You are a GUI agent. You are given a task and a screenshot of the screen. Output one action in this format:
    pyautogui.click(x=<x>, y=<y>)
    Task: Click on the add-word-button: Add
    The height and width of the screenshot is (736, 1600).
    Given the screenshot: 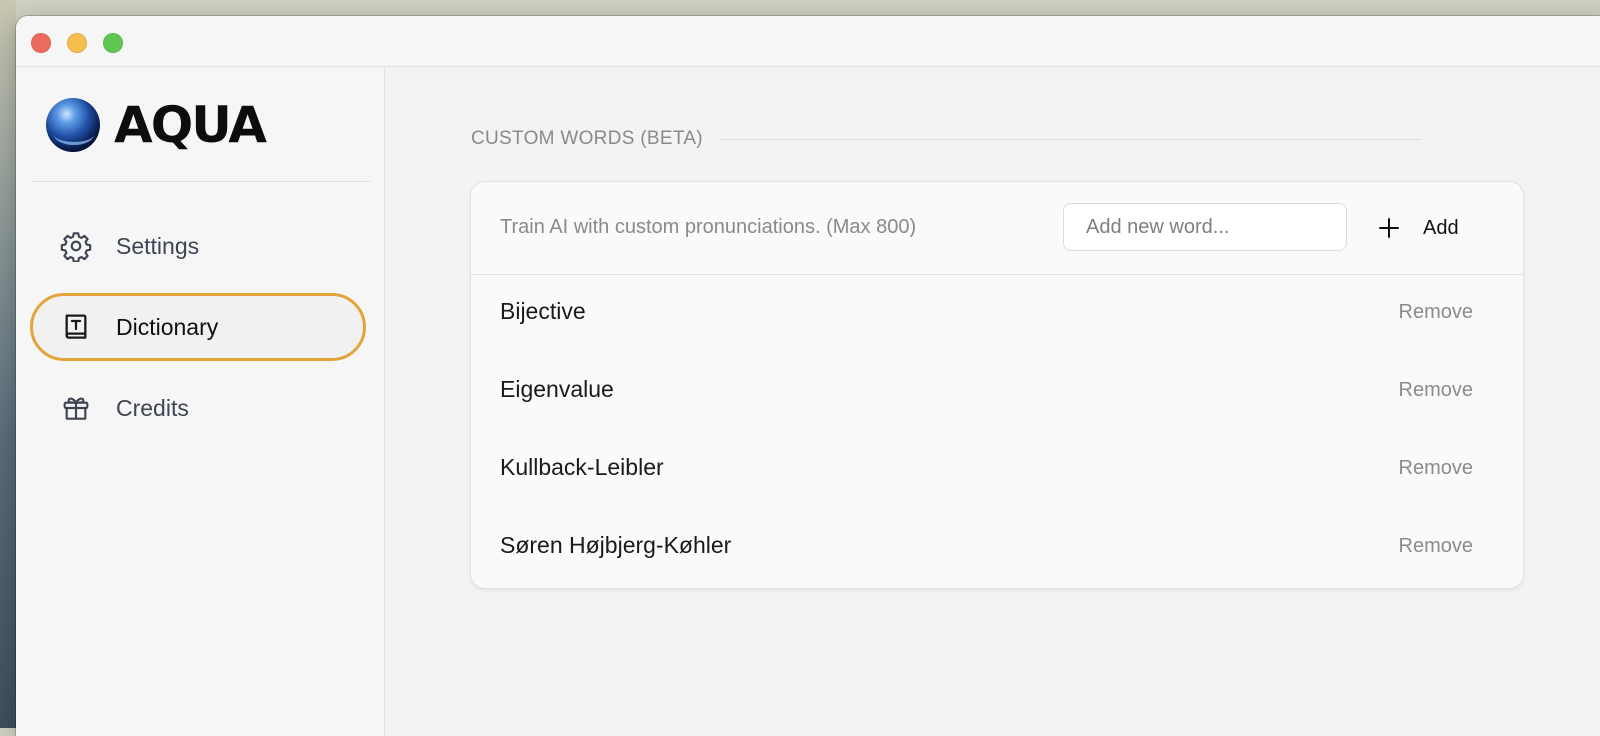 What is the action you would take?
    pyautogui.click(x=1418, y=228)
    